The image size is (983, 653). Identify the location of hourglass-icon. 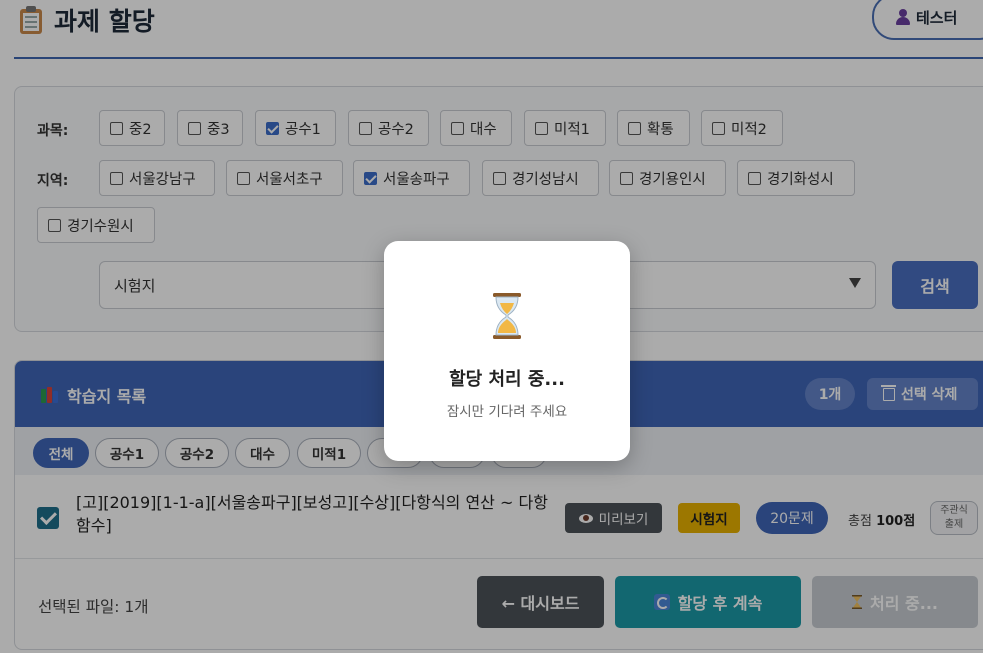
(507, 316).